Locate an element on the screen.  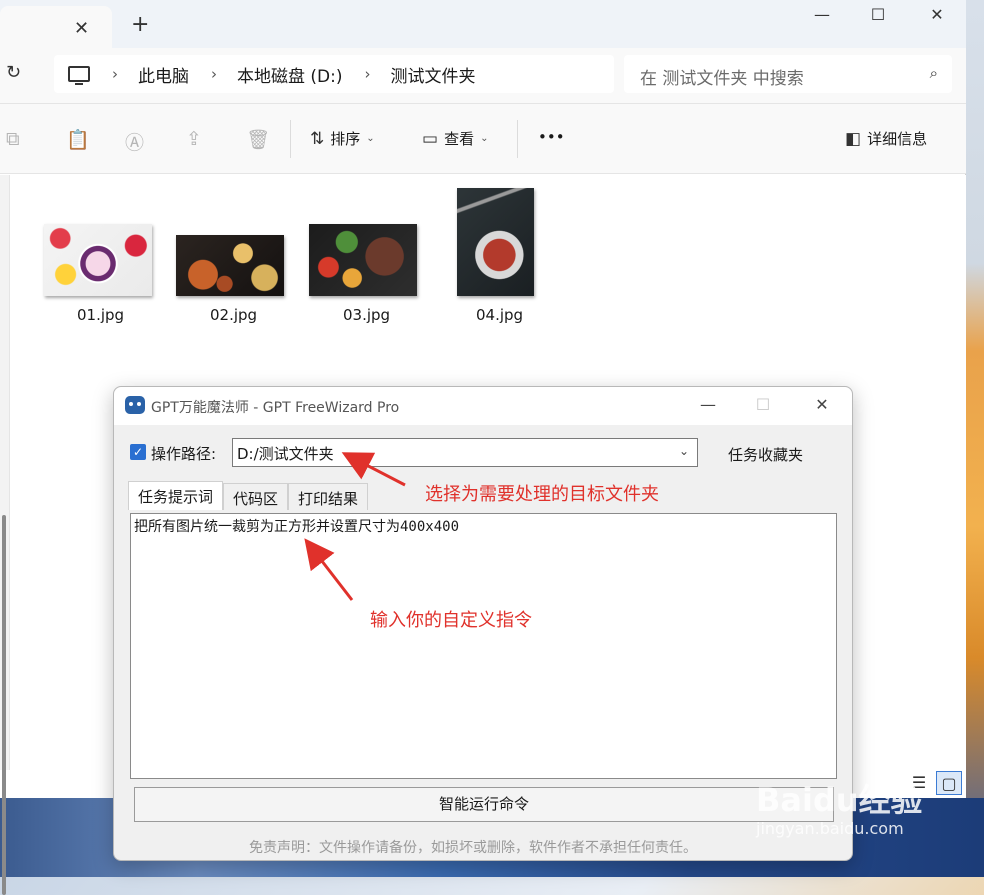
file-name: 02.jpg is located at coordinates (233, 315).